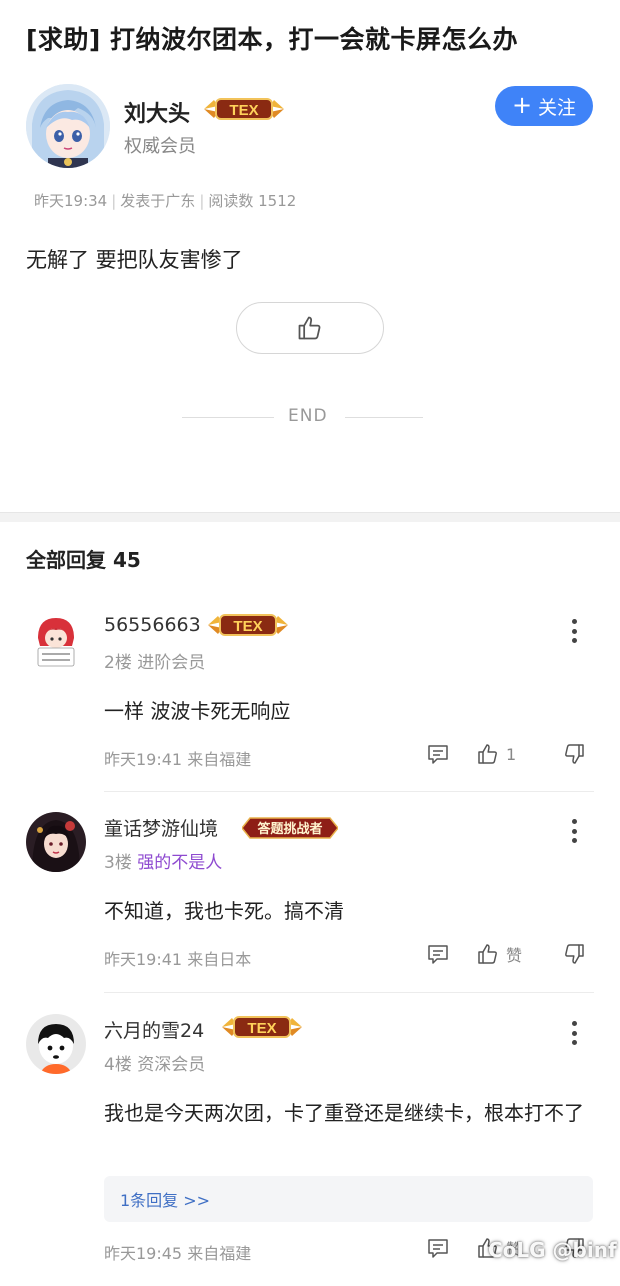  I want to click on reply-username: 六月的雪24, so click(154, 1029).